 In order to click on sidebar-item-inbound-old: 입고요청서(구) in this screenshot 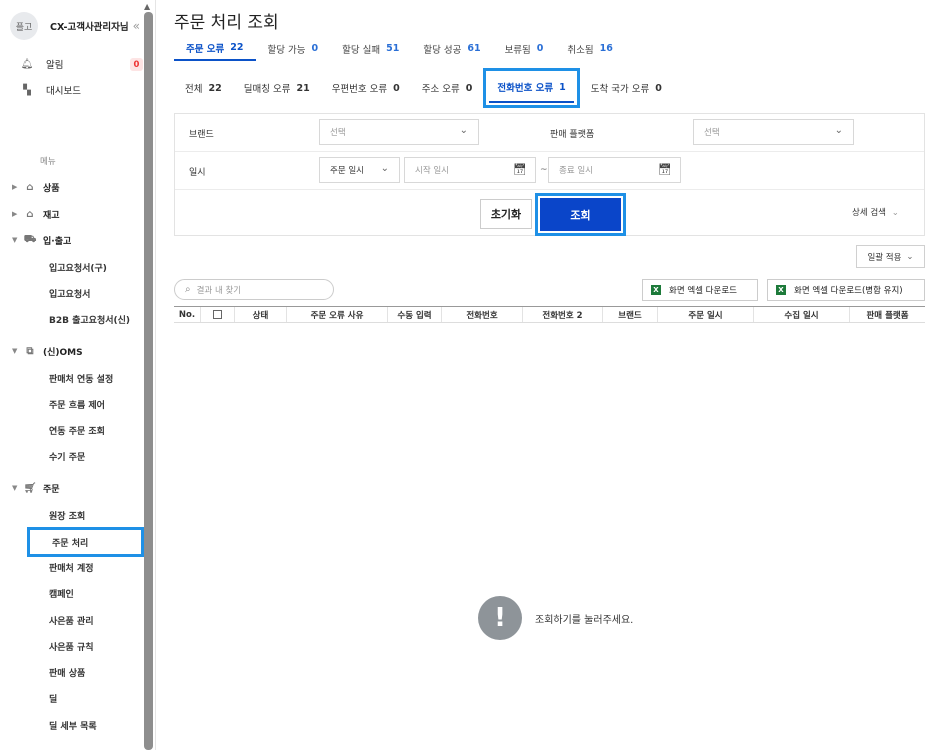, I will do `click(78, 267)`.